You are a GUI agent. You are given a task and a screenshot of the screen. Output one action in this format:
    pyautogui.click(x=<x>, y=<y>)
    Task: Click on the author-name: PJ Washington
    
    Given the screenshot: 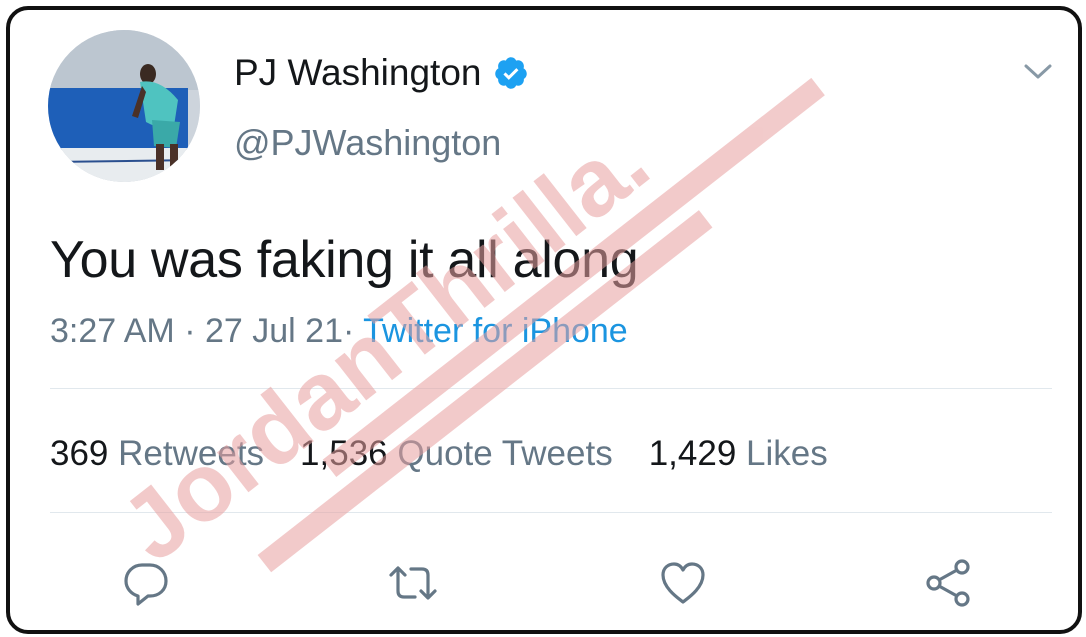 What is the action you would take?
    pyautogui.click(x=381, y=73)
    